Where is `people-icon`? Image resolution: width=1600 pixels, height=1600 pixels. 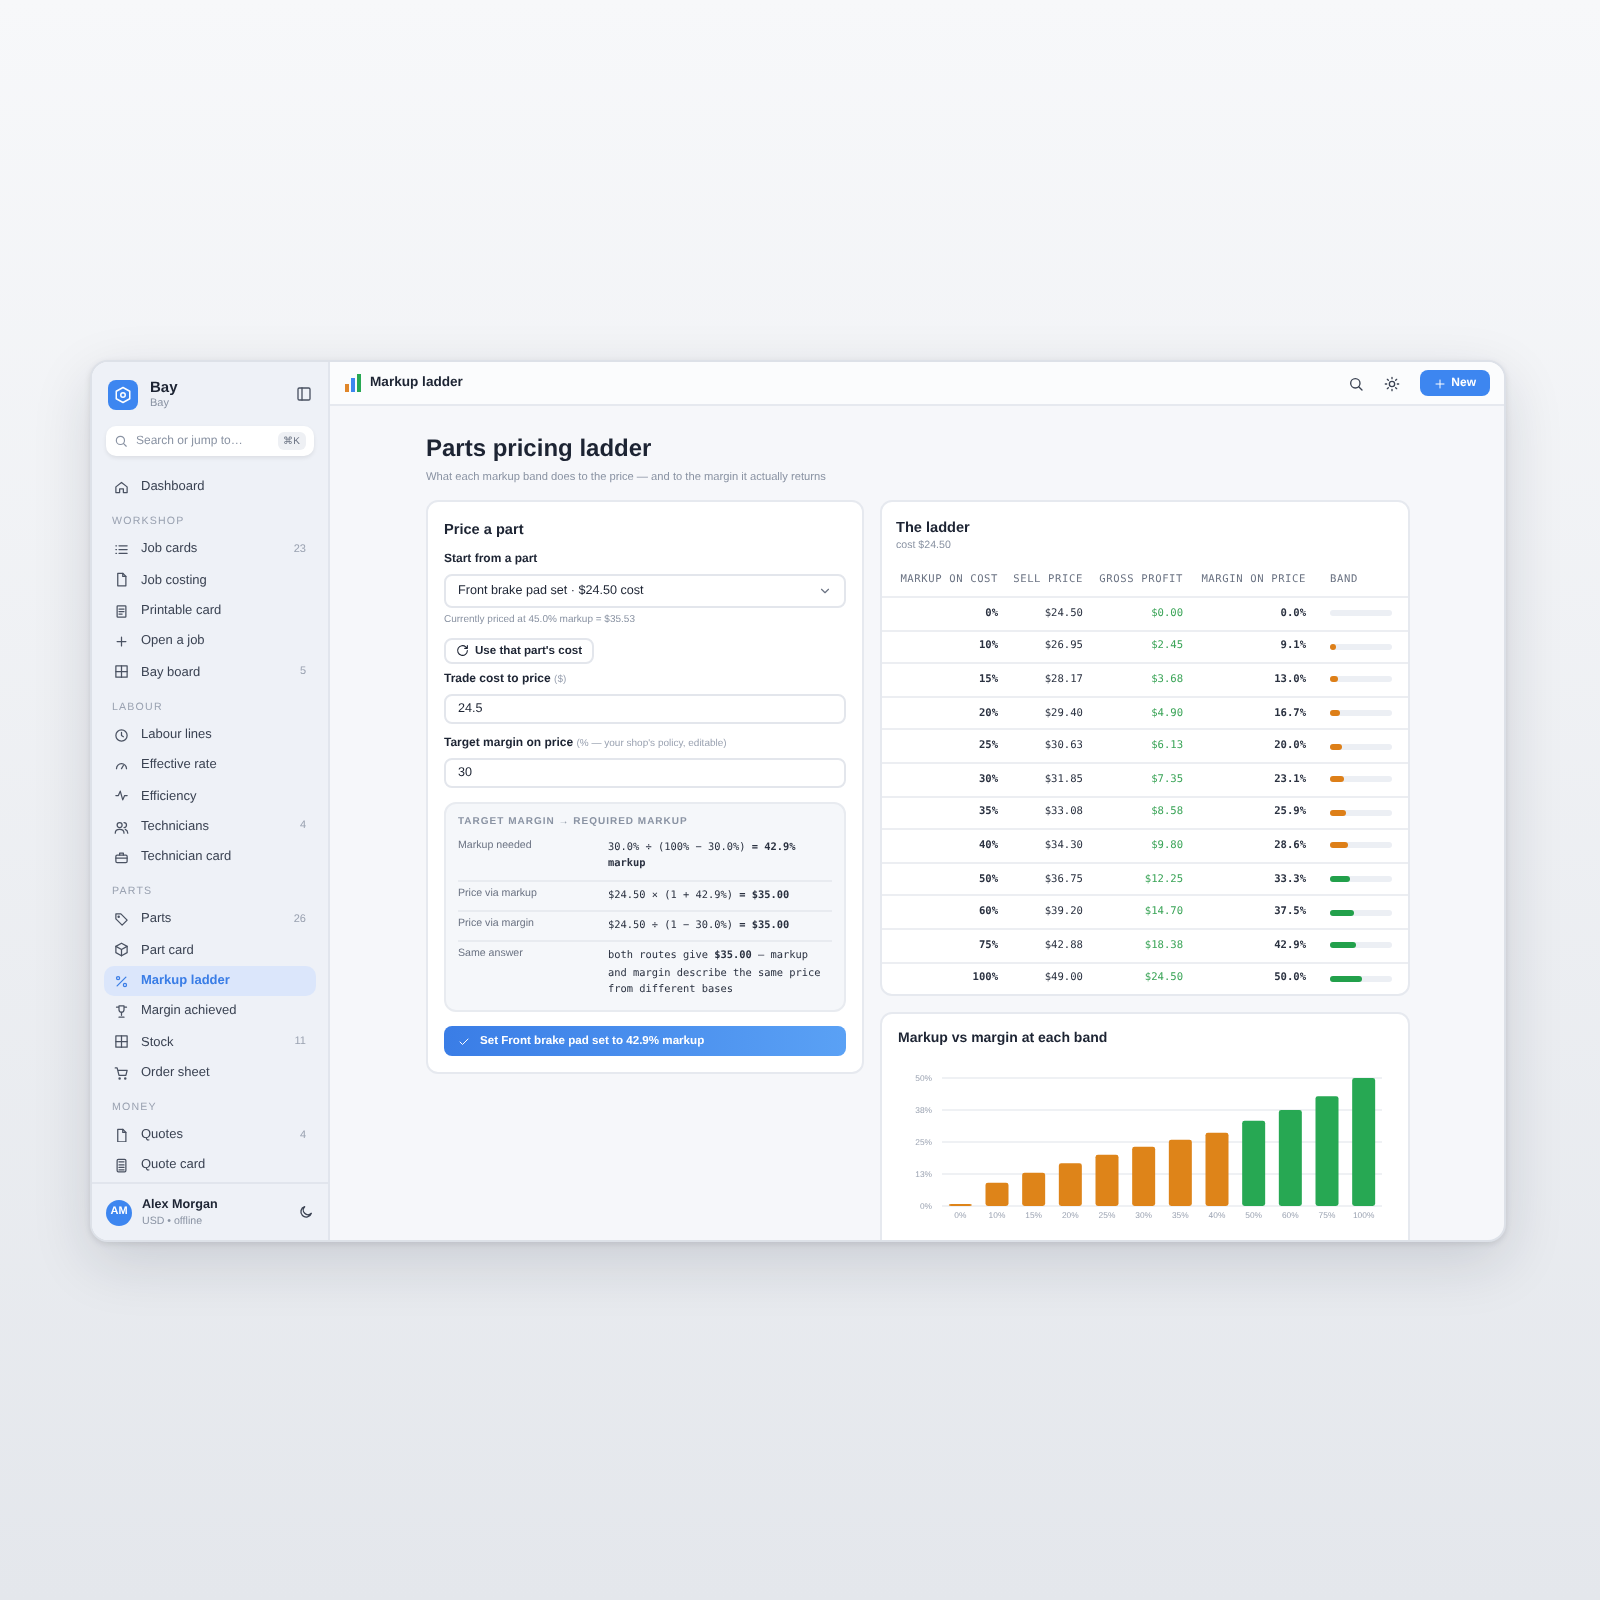 people-icon is located at coordinates (121, 827).